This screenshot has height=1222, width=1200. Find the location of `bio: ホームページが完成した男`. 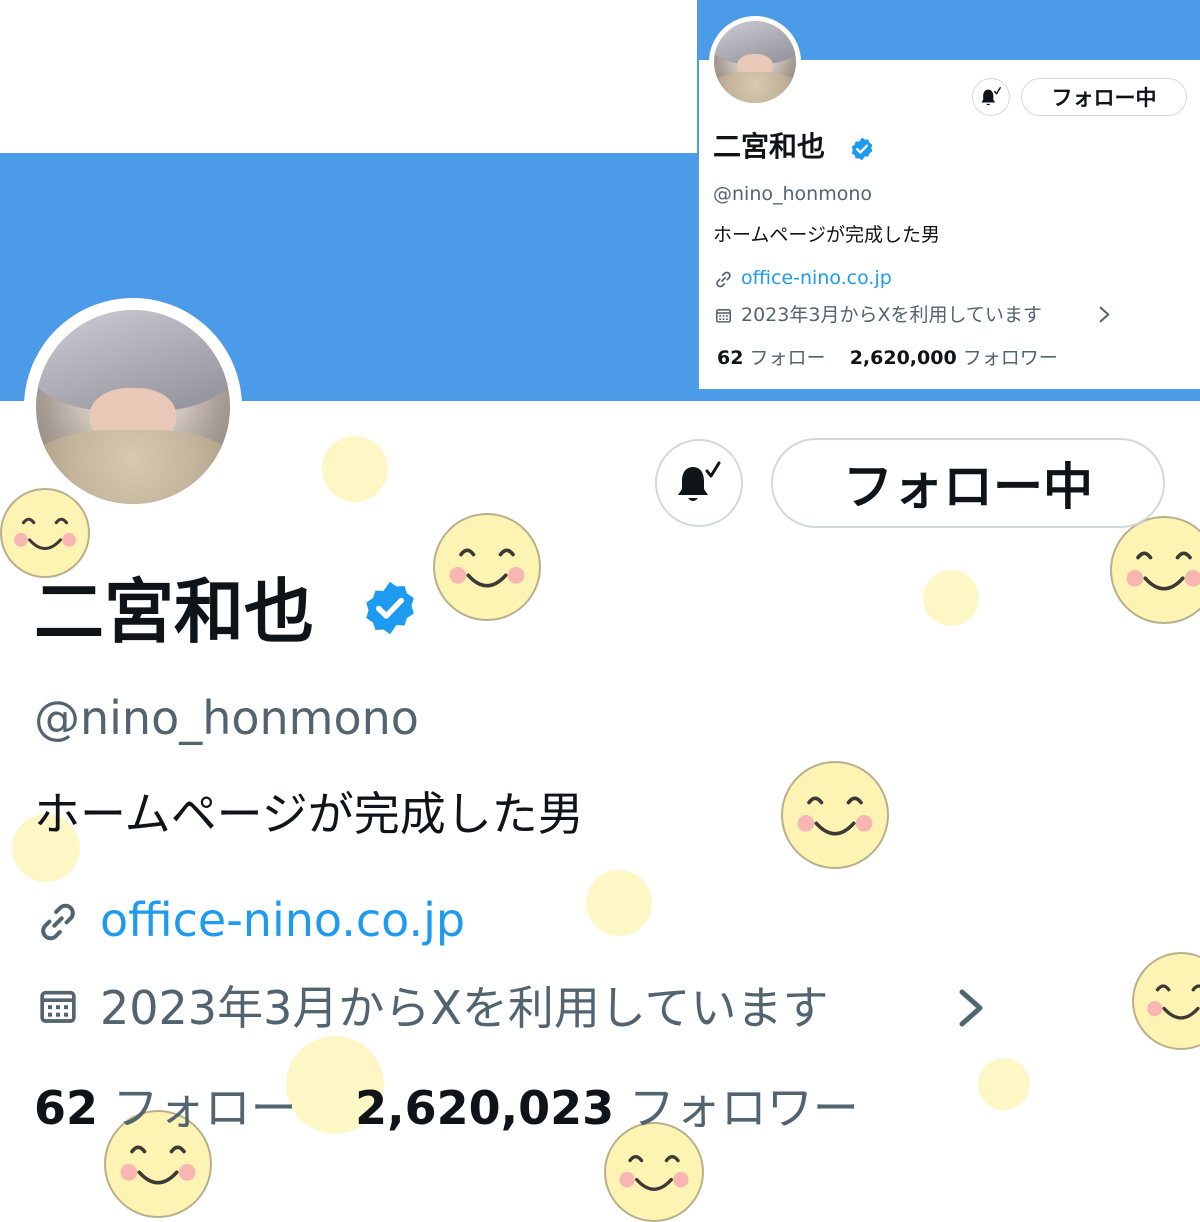

bio: ホームページが完成した男 is located at coordinates (309, 814).